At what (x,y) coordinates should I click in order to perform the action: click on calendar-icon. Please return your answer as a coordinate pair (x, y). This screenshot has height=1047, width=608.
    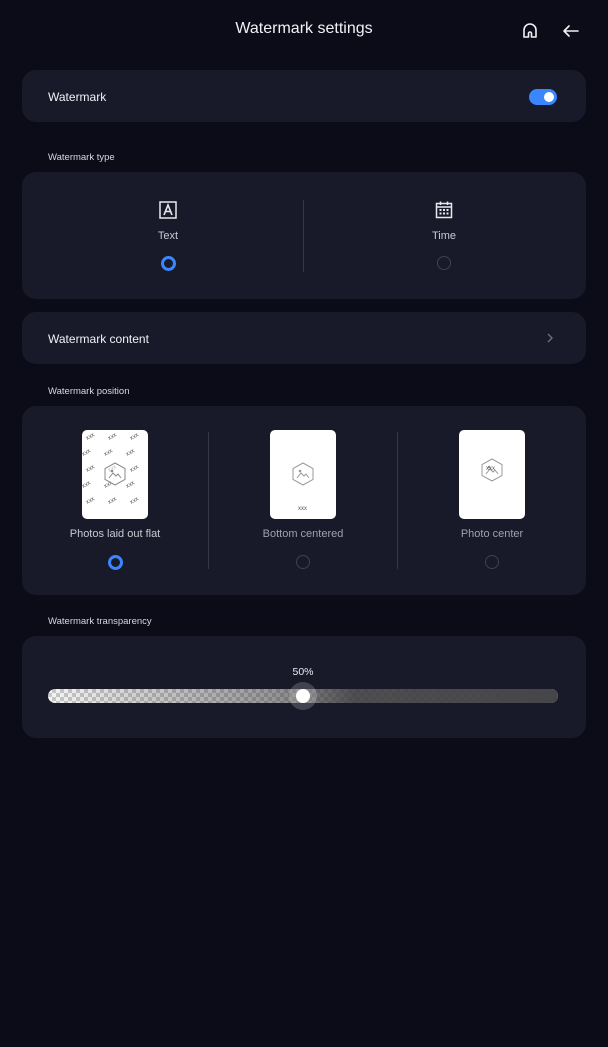
    Looking at the image, I should click on (444, 210).